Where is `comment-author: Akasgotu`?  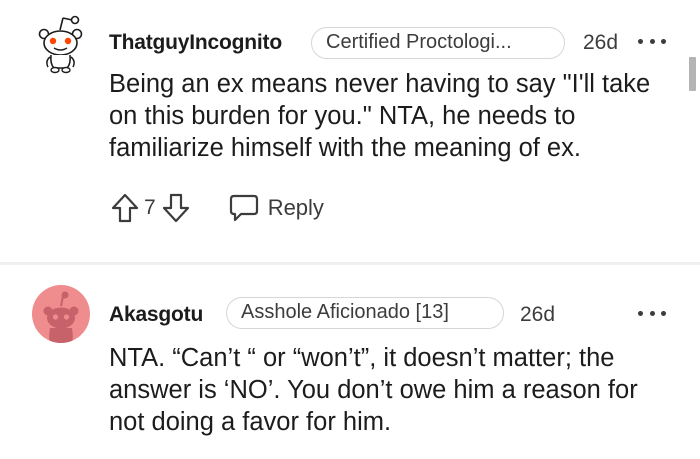
comment-author: Akasgotu is located at coordinates (156, 315).